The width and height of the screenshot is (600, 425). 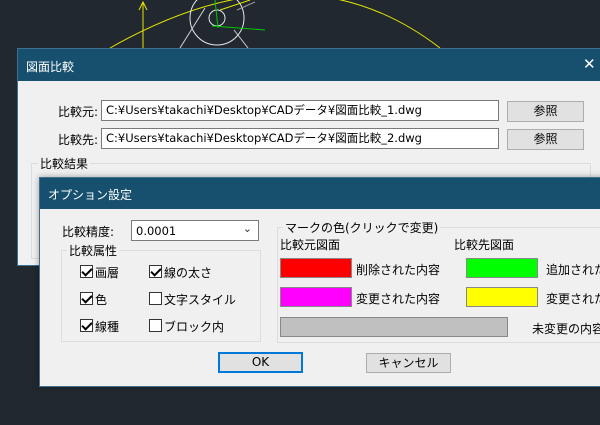 I want to click on cad-green-line, so click(x=238, y=28).